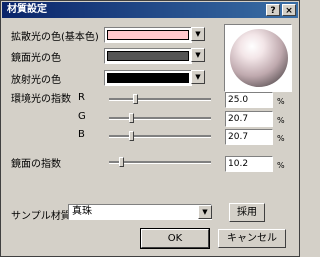  Describe the element at coordinates (205, 212) in the screenshot. I see `sample-material-dropdown: ▼` at that location.